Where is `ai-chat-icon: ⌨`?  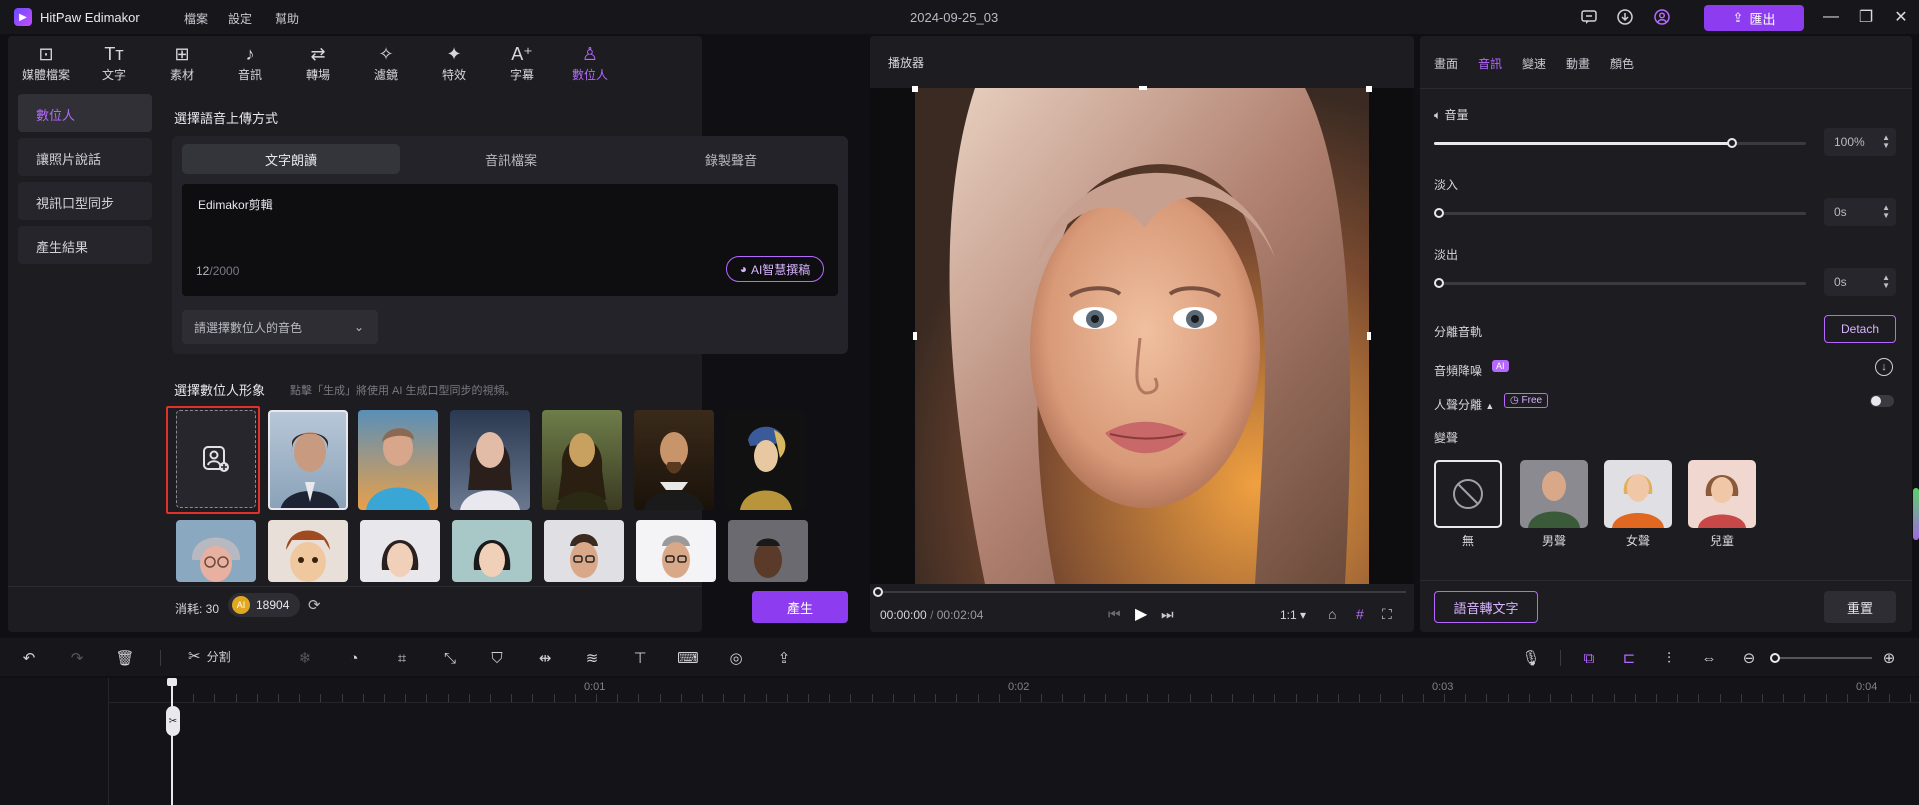 ai-chat-icon: ⌨ is located at coordinates (688, 658).